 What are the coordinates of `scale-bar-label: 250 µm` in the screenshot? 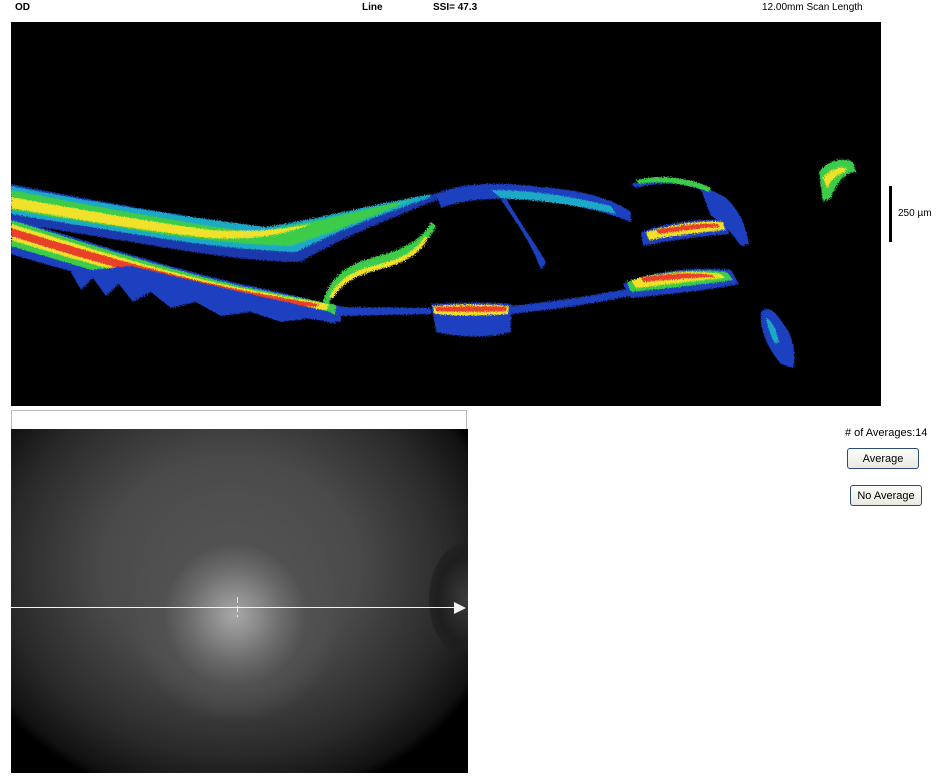 It's located at (915, 213).